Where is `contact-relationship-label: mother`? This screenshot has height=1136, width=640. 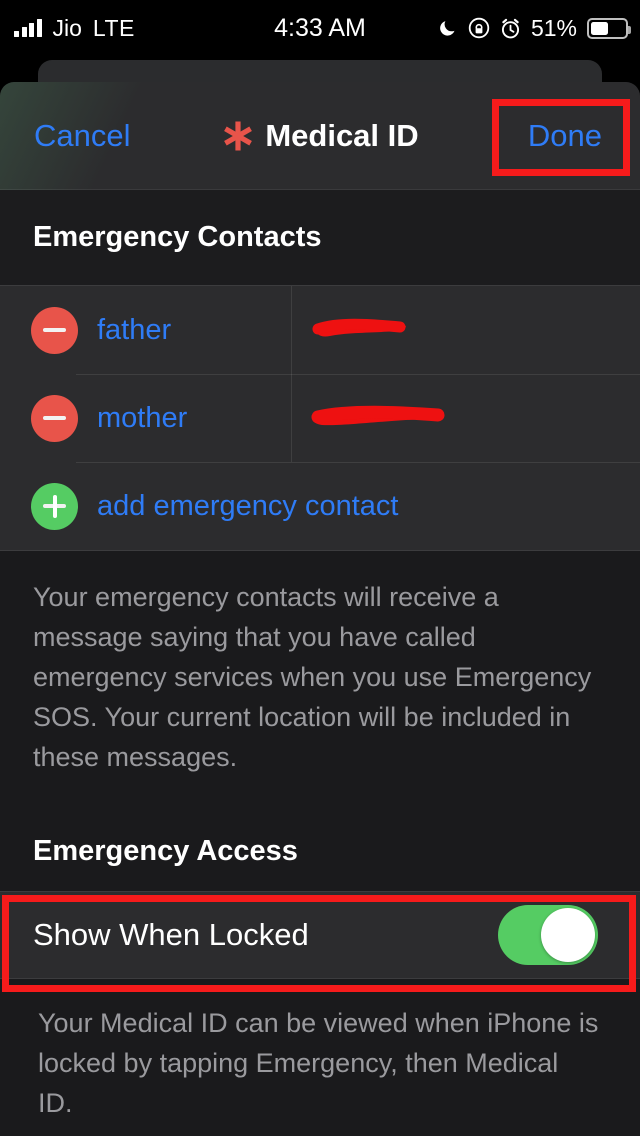 contact-relationship-label: mother is located at coordinates (142, 417).